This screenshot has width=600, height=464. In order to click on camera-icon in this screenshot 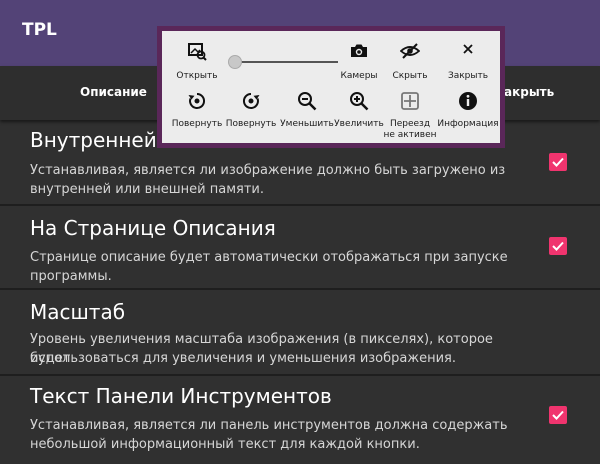, I will do `click(359, 50)`.